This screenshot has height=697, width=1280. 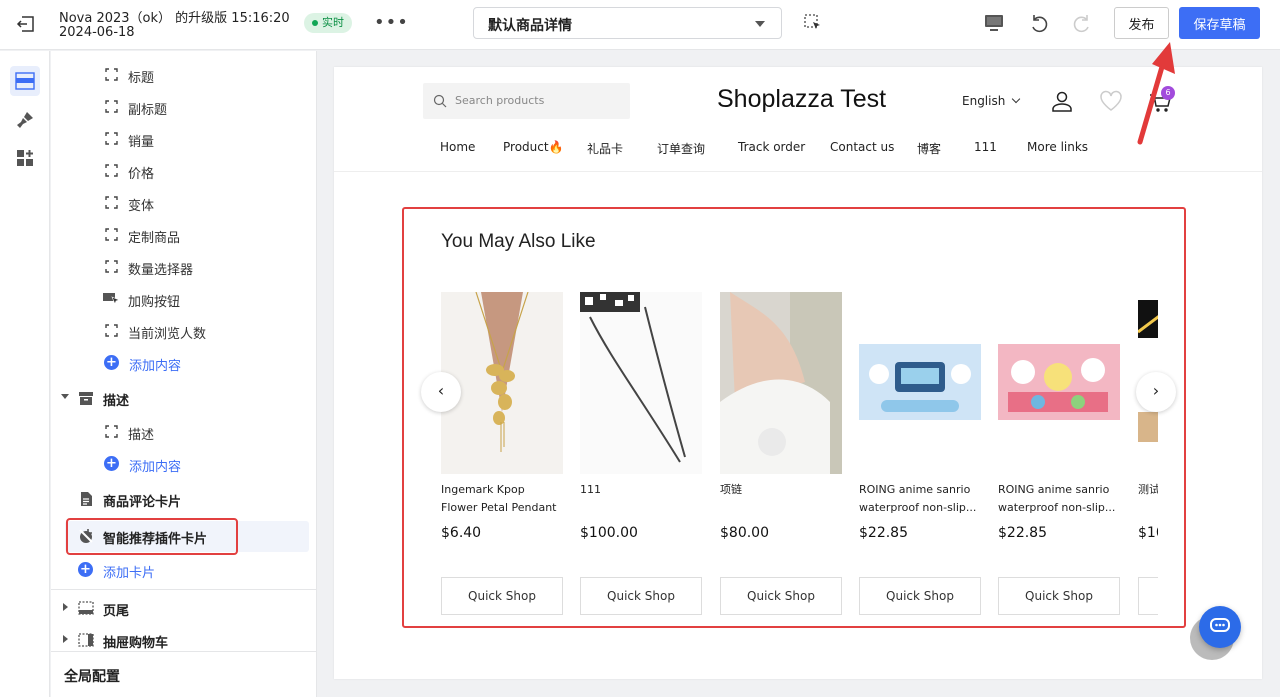 What do you see at coordinates (183, 235) in the screenshot?
I see `sidebar-item-custom-product: 定制商品` at bounding box center [183, 235].